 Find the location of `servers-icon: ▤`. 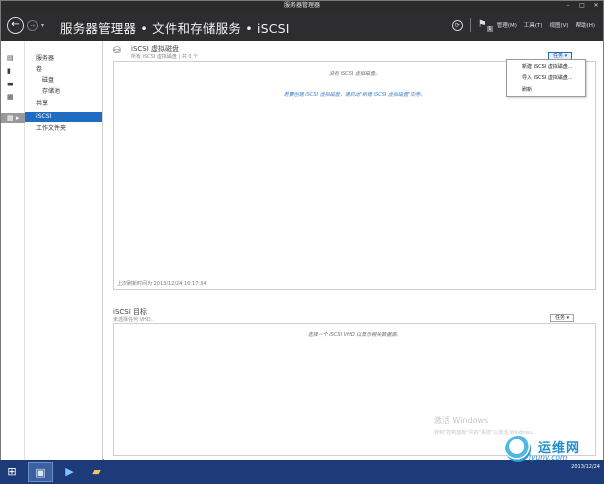

servers-icon: ▤ is located at coordinates (10, 58).